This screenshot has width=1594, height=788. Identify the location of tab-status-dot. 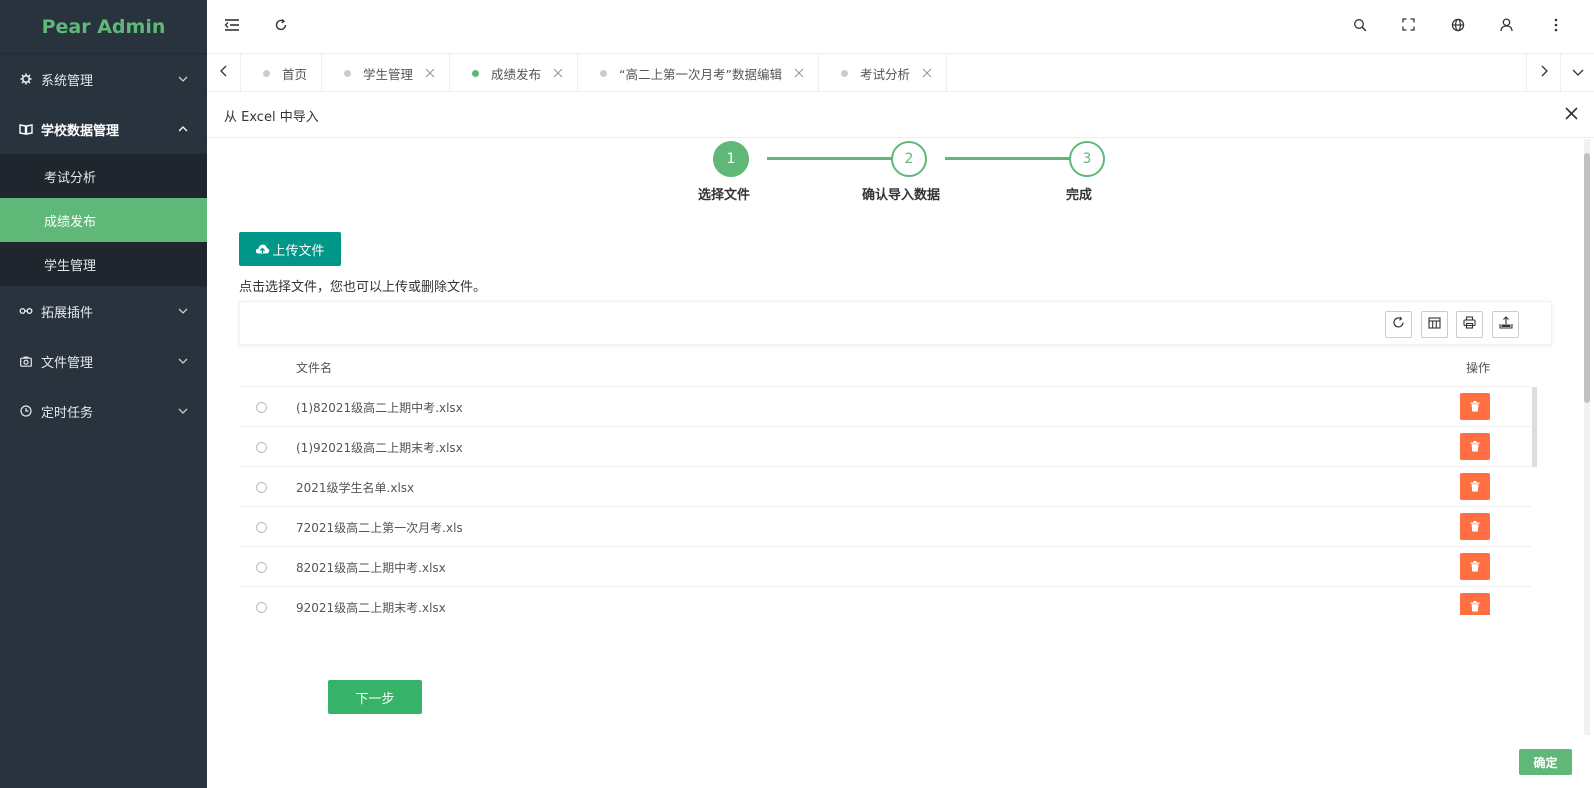
(266, 73).